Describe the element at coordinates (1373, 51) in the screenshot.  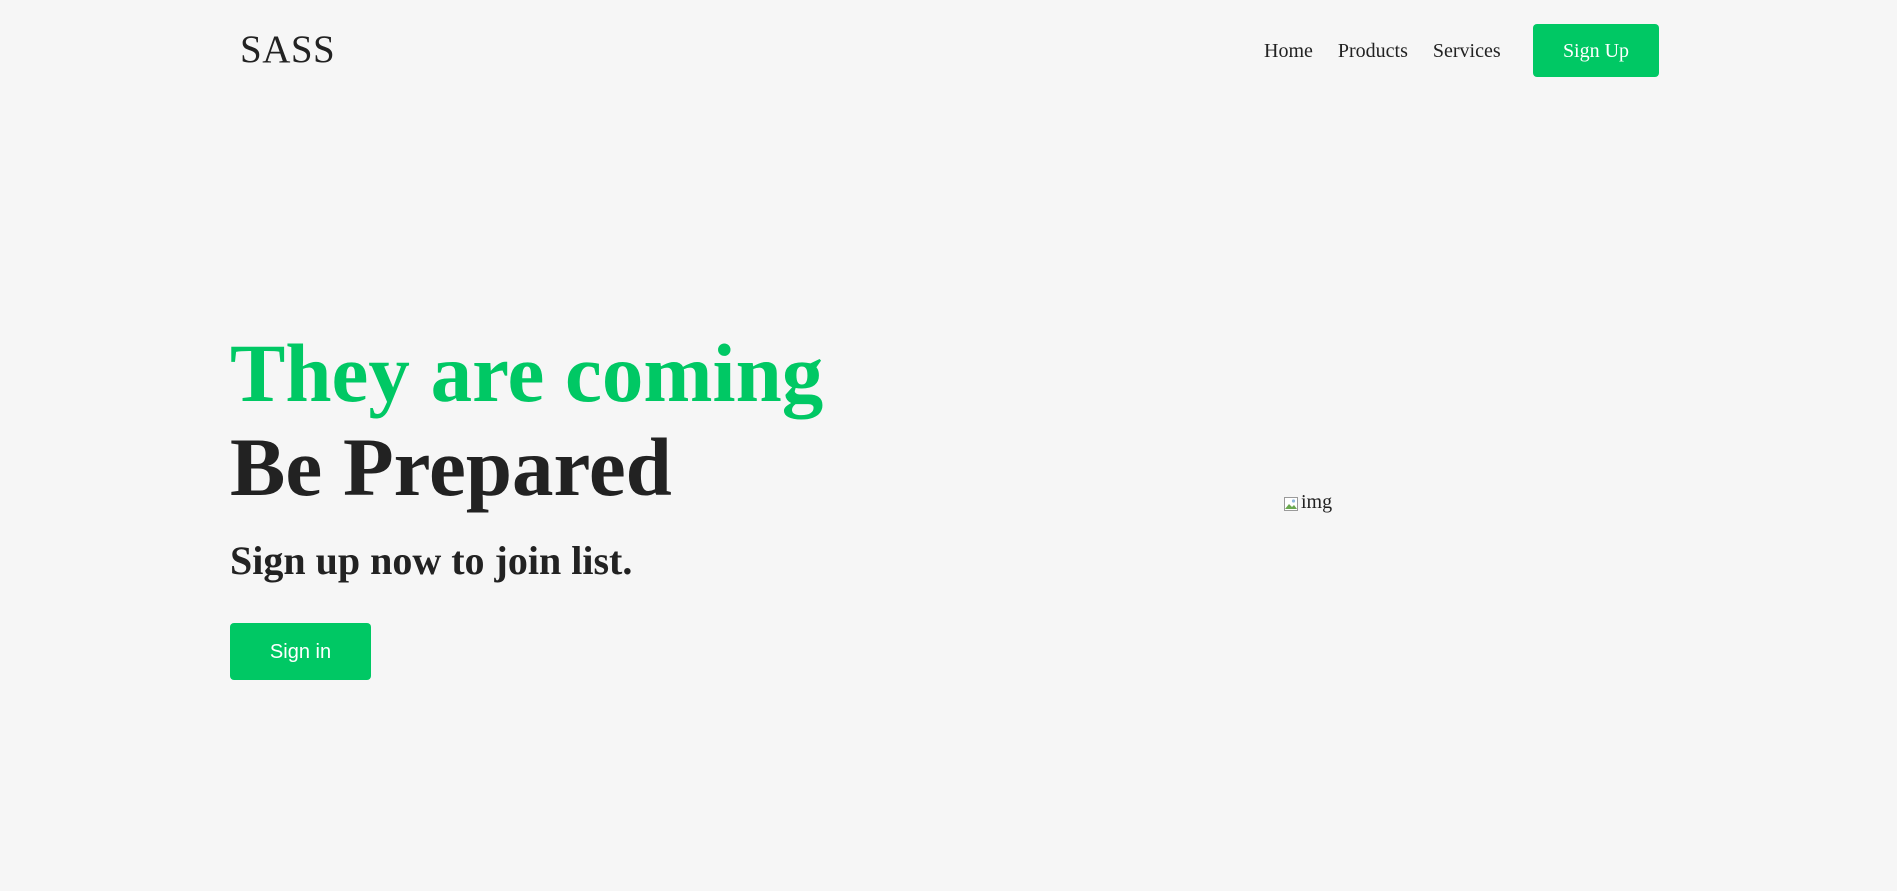
I see `nav-link-products: Products` at that location.